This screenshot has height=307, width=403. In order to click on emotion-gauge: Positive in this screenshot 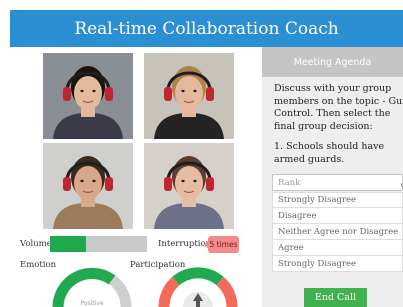, I will do `click(92, 287)`.